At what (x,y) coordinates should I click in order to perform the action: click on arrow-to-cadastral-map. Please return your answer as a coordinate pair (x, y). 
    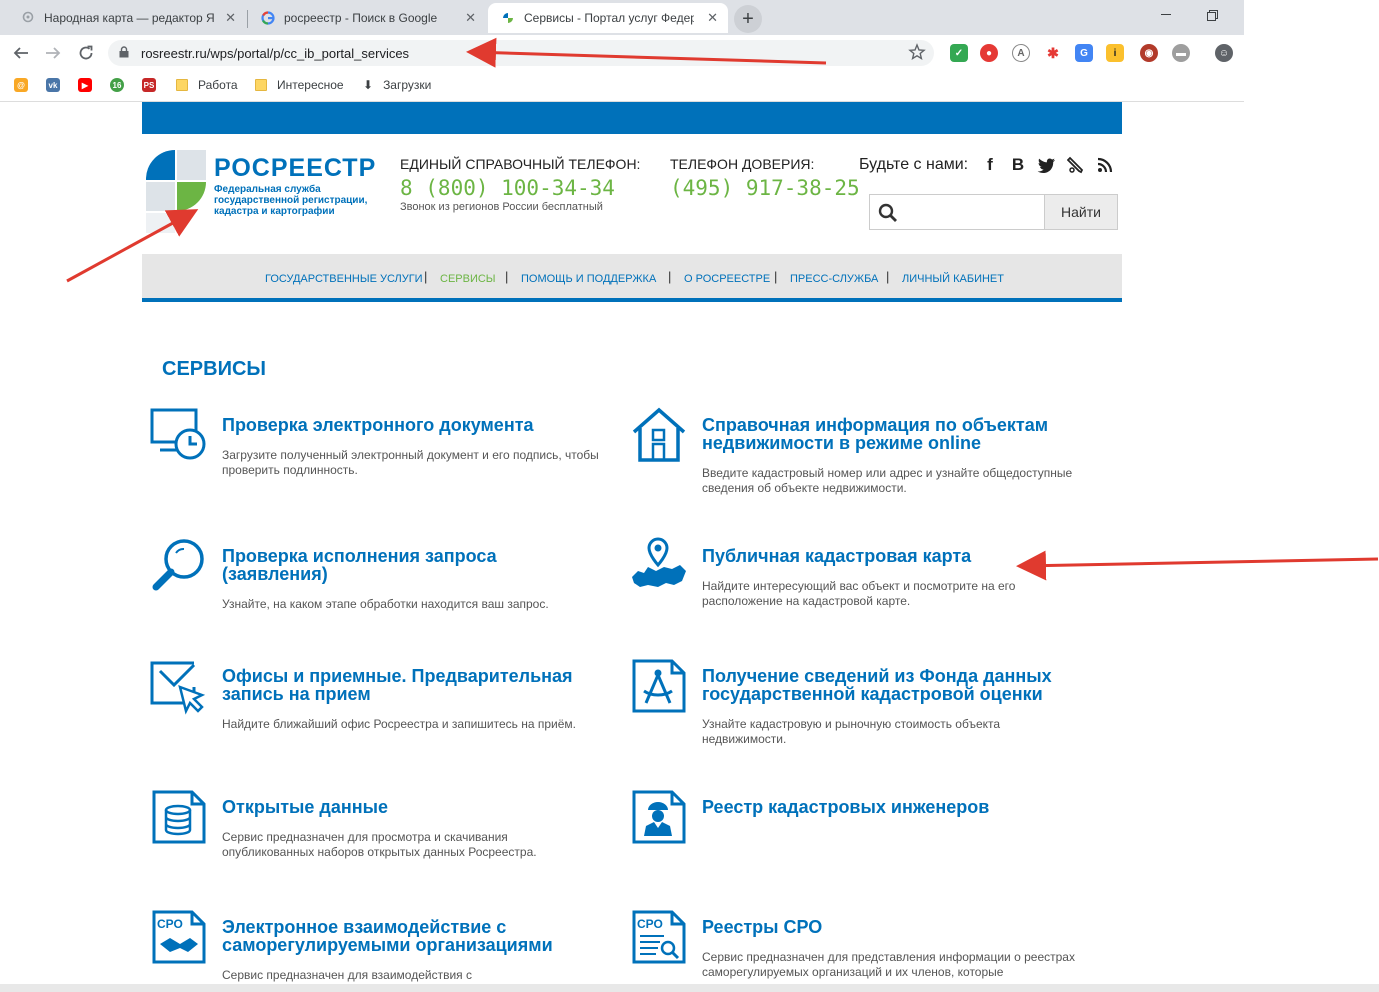
    Looking at the image, I should click on (1197, 565).